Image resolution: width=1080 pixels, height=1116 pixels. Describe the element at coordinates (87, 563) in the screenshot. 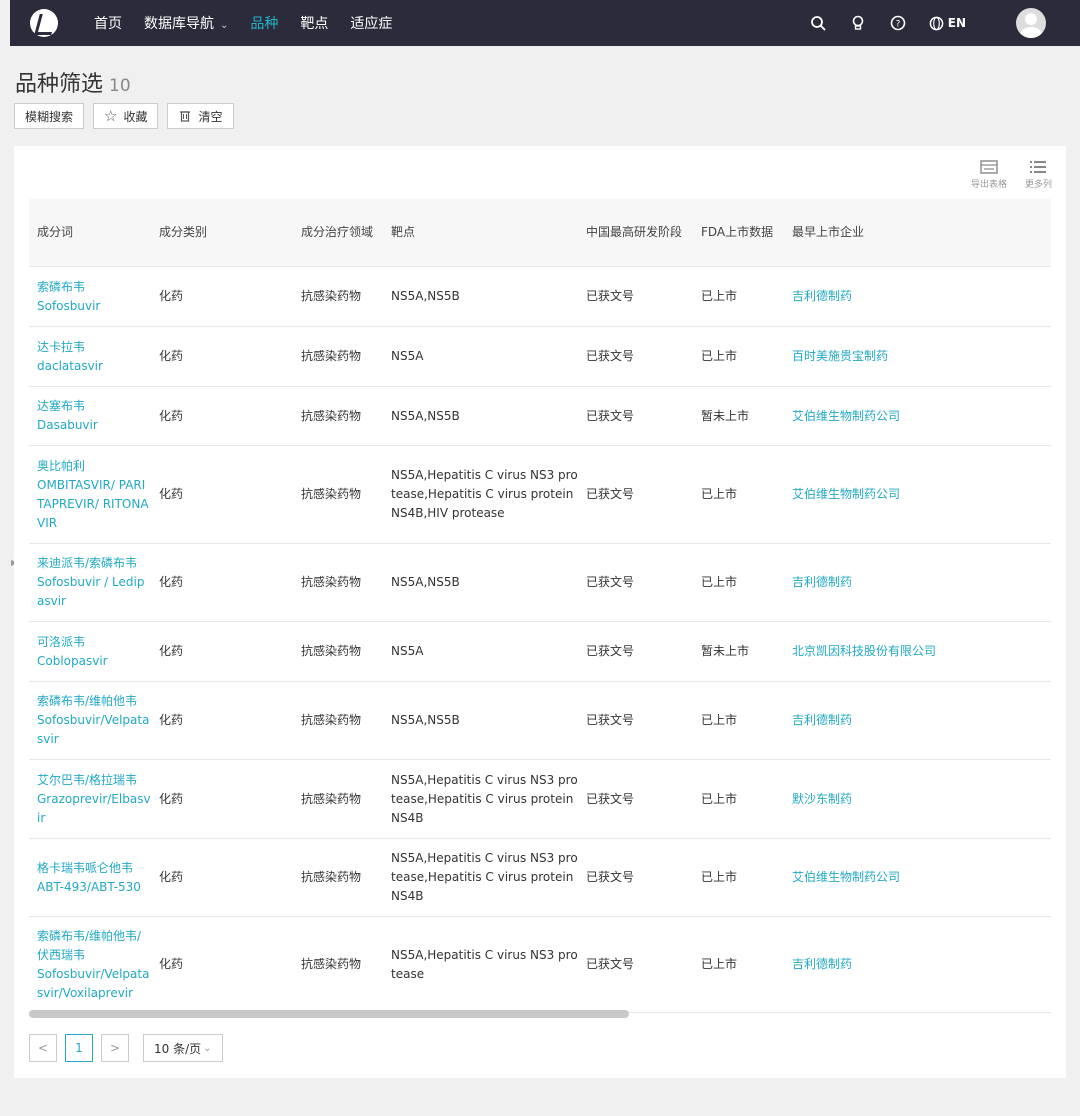

I see `ingredient-cn: 来迪派韦/索磷布韦` at that location.